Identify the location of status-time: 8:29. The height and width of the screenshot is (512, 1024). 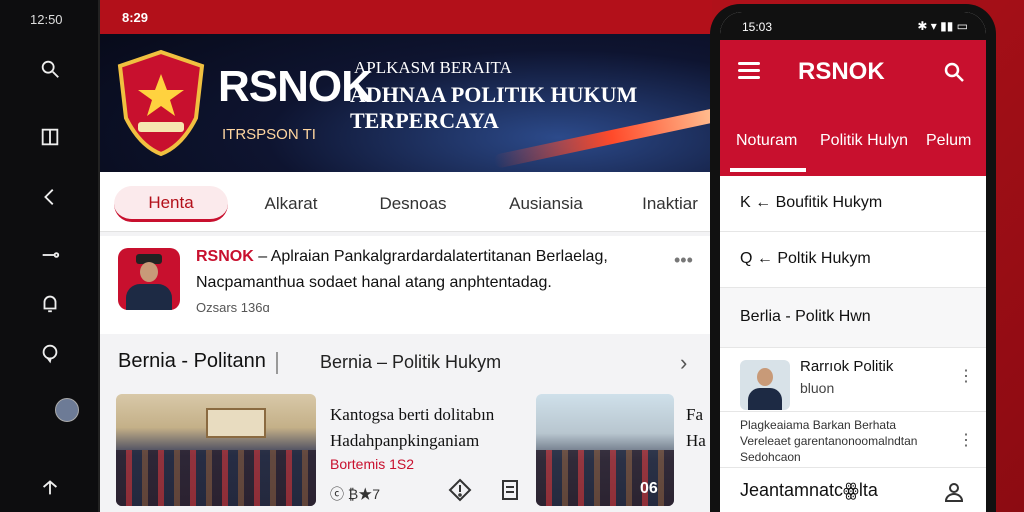
(135, 17).